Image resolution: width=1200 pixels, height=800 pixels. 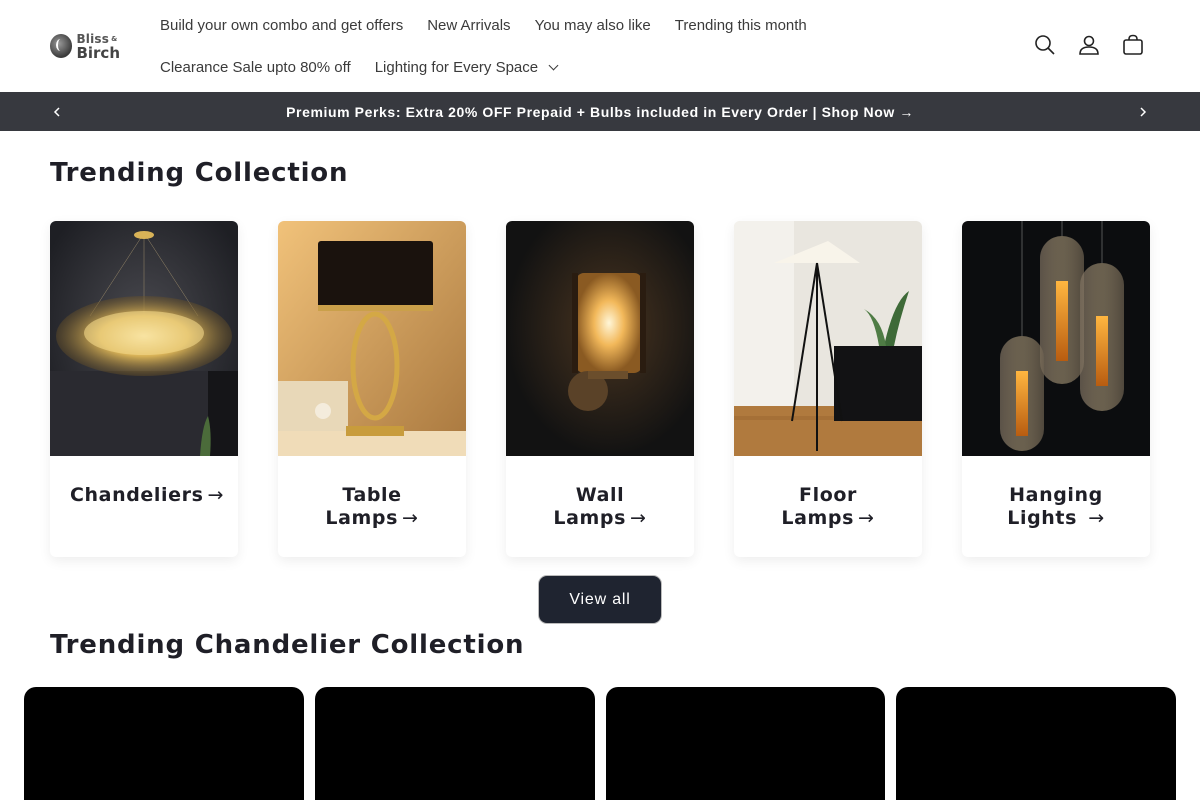 I want to click on nav-item-clearance-sale: Clearance Sale upto 80% off, so click(x=255, y=67).